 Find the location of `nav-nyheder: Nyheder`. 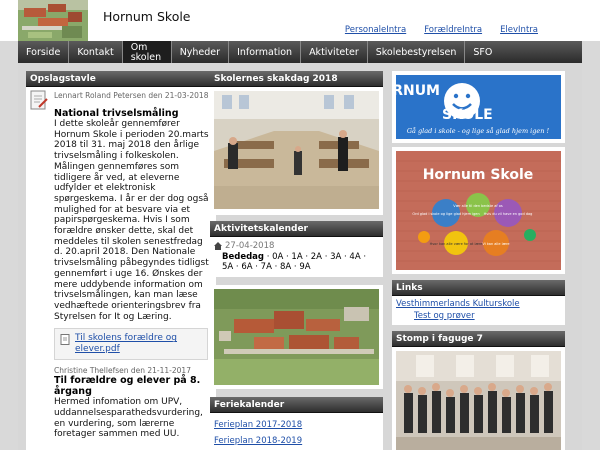

nav-nyheder: Nyheder is located at coordinates (201, 52).